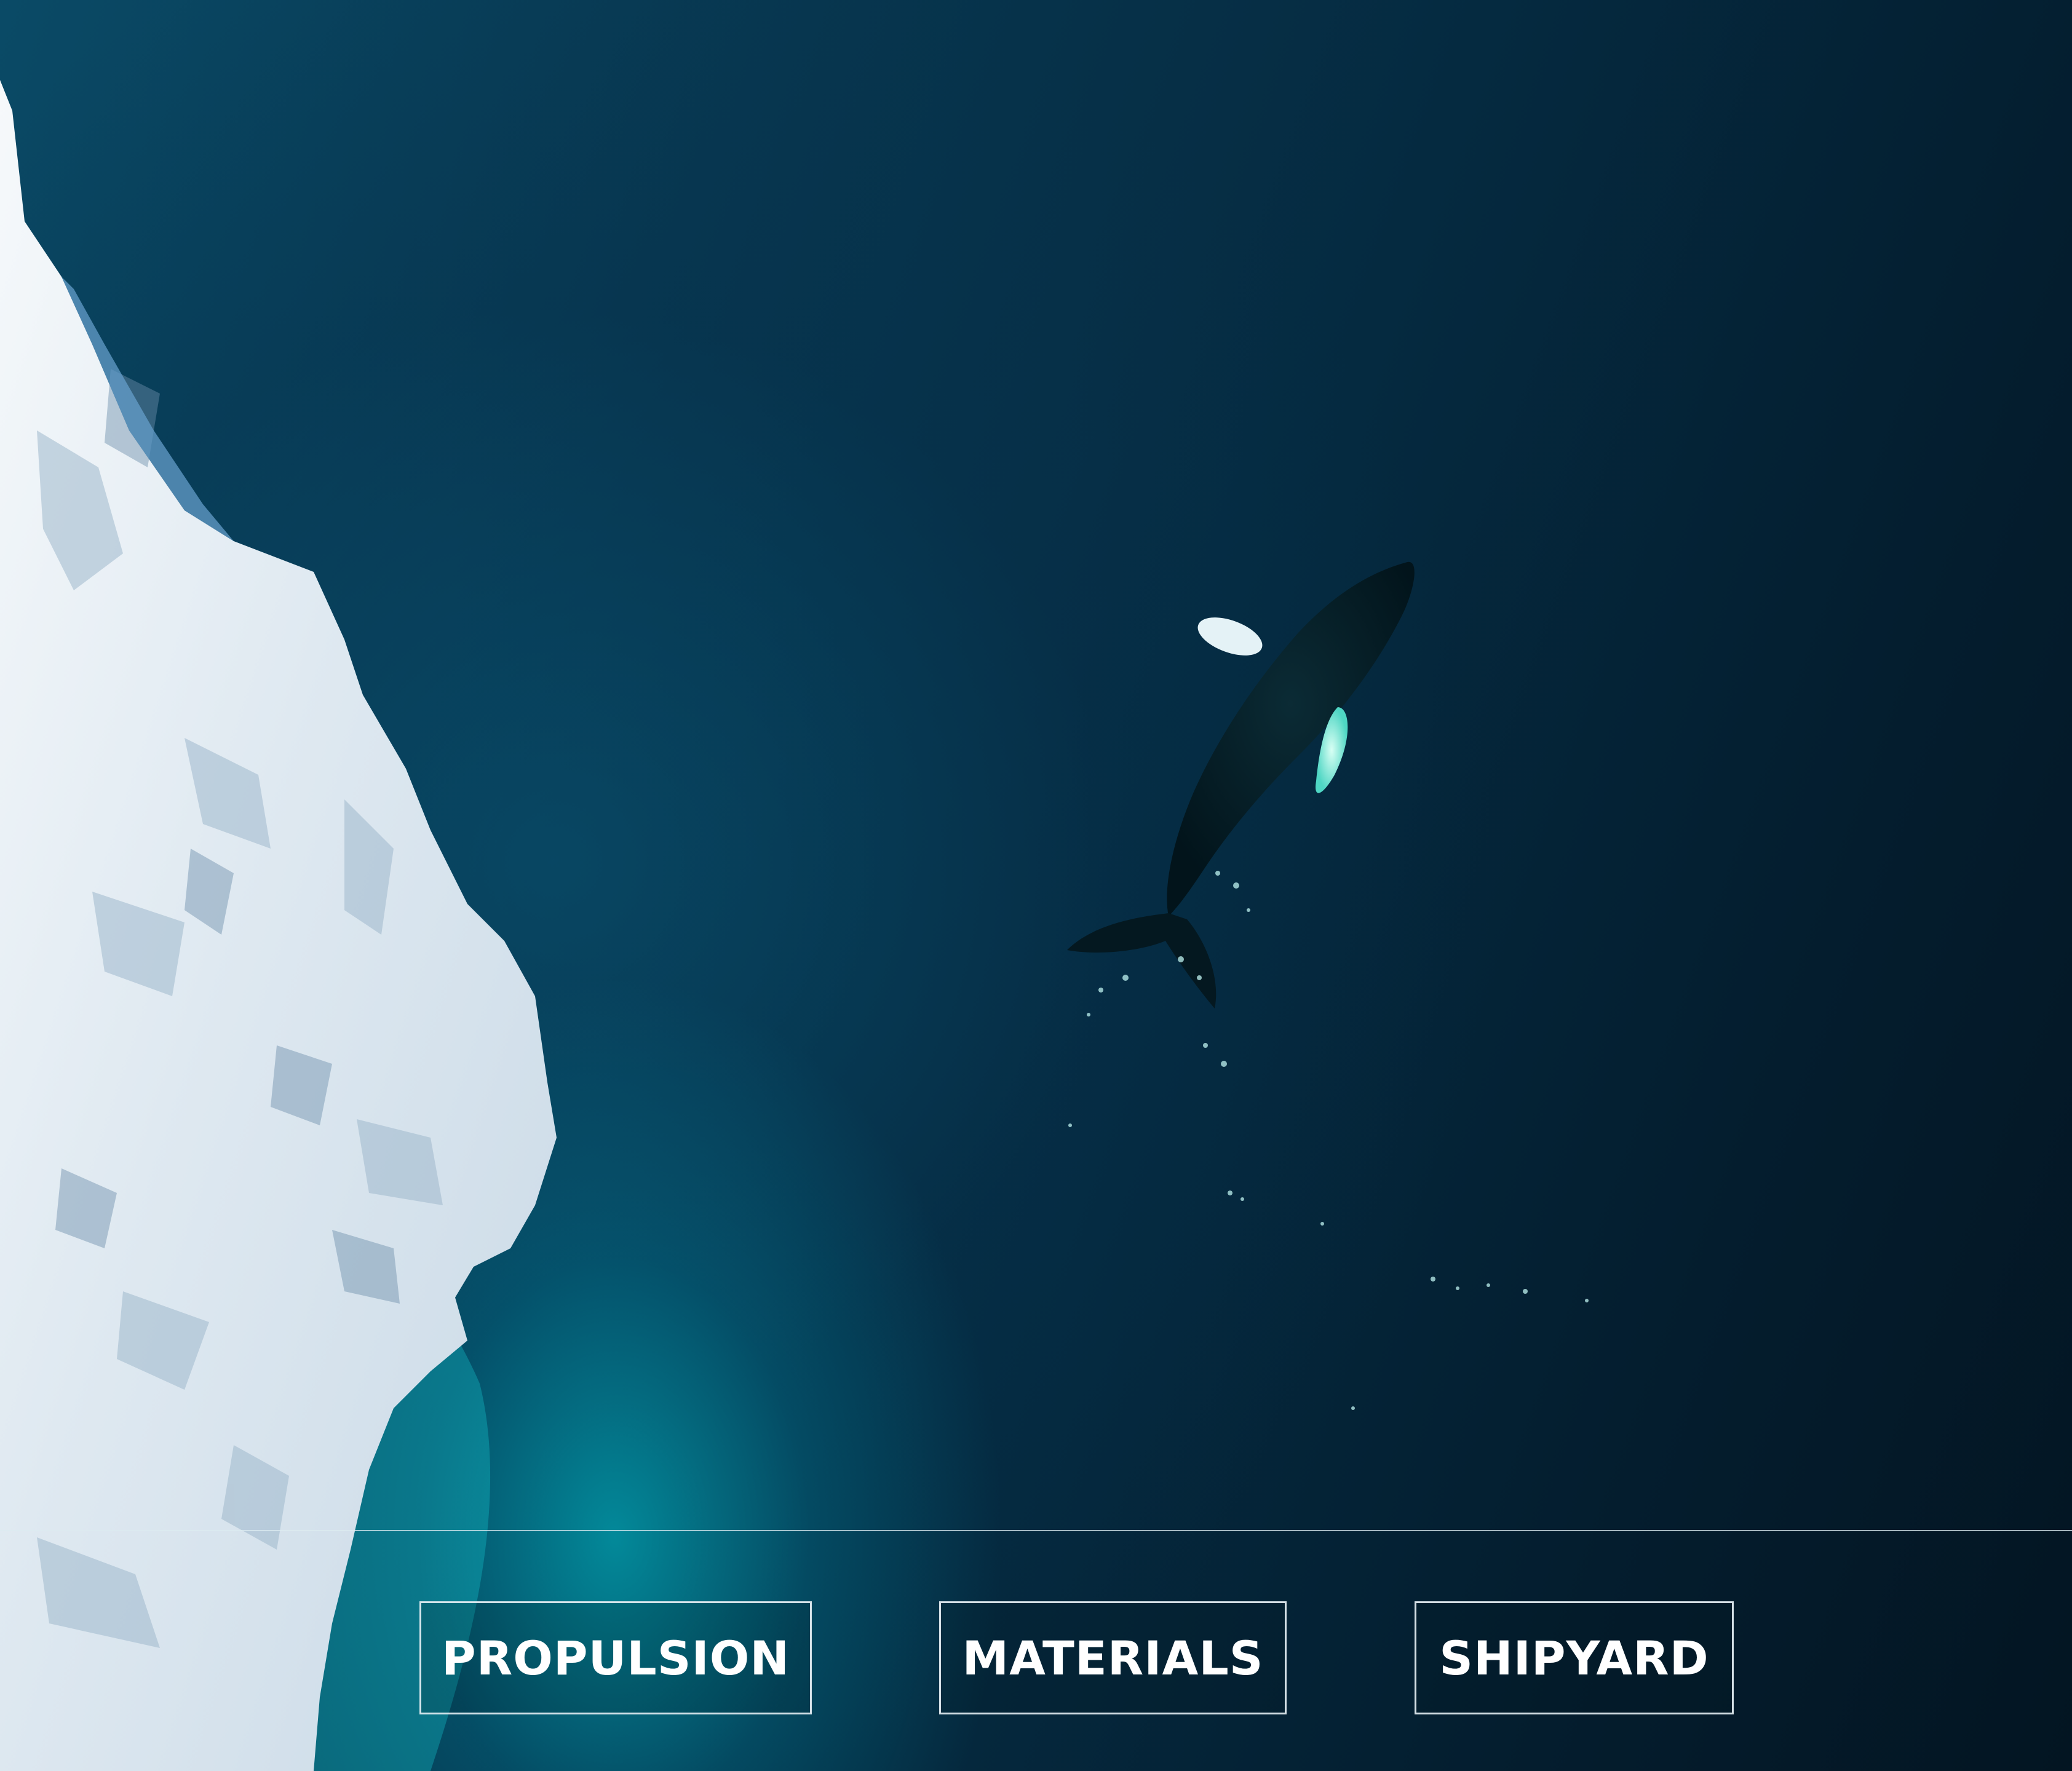 This screenshot has height=1771, width=2072. I want to click on shipyard-button: SHIPYARD, so click(1574, 1657).